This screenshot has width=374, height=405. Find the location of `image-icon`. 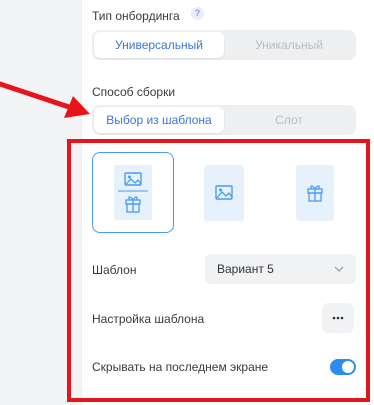

image-icon is located at coordinates (224, 192).